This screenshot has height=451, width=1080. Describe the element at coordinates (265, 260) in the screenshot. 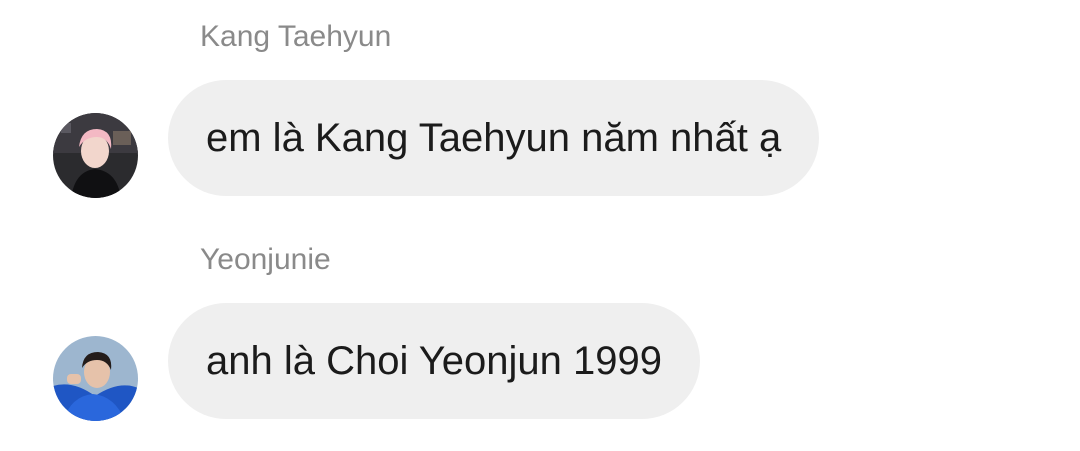

I see `sender-name: Yeonjunie` at that location.